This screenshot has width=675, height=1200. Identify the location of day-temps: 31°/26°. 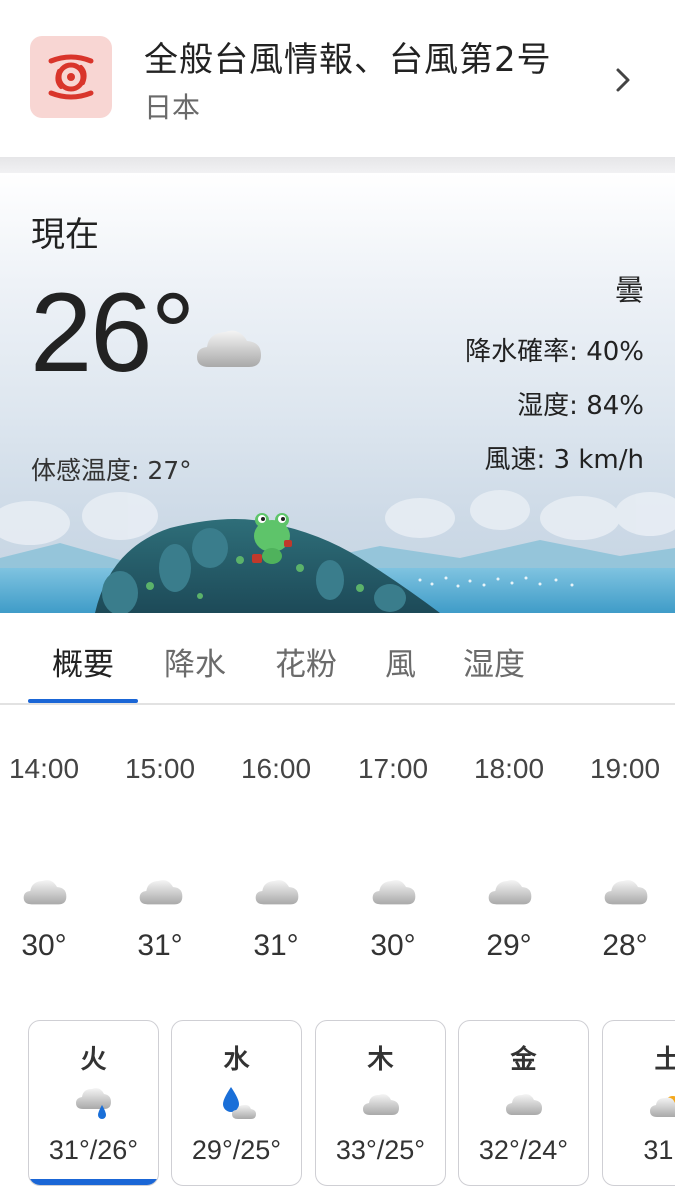
(93, 1150).